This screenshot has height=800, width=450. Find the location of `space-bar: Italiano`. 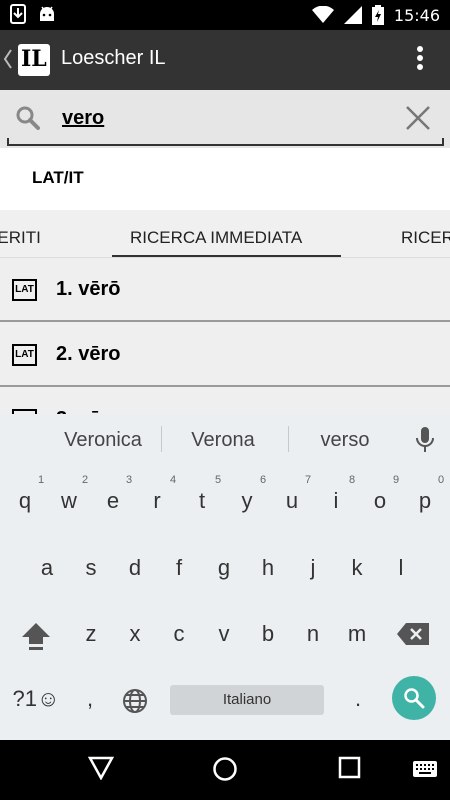

space-bar: Italiano is located at coordinates (247, 700).